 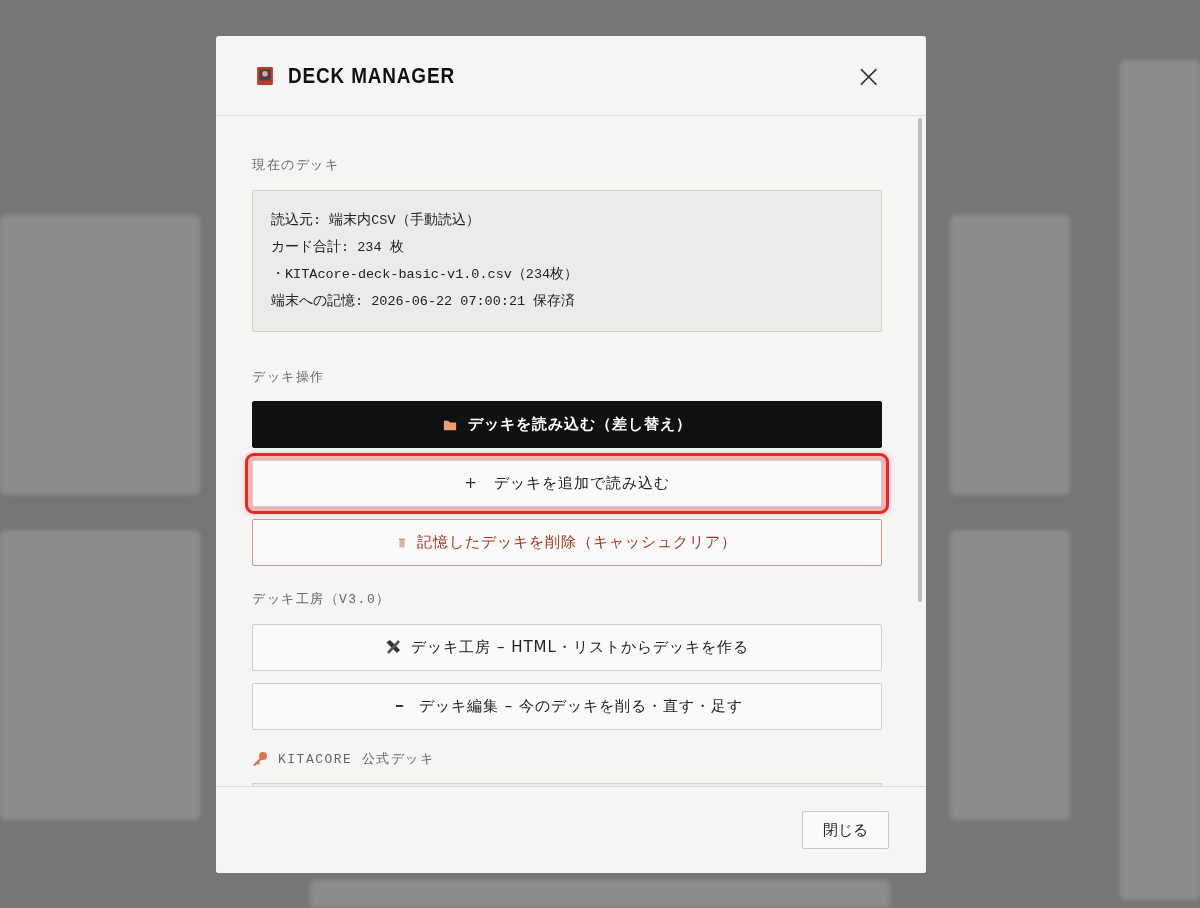 What do you see at coordinates (567, 542) in the screenshot?
I see `action-button: 記憶したデッキを削除（キャッシュクリア）` at bounding box center [567, 542].